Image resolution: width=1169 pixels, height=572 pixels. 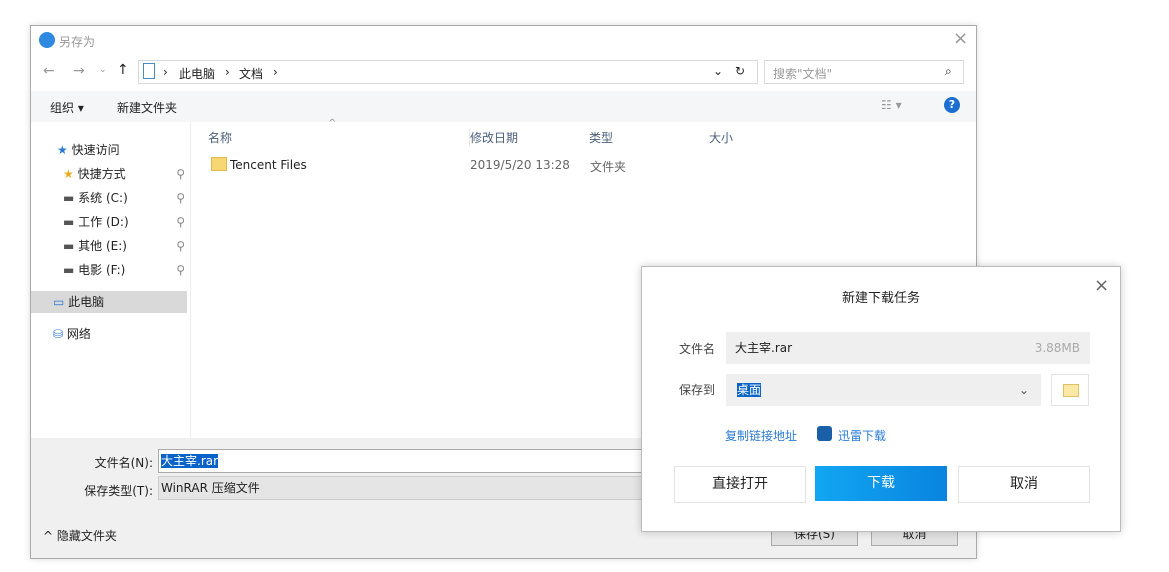 I want to click on refresh-icon: ↻, so click(x=740, y=71).